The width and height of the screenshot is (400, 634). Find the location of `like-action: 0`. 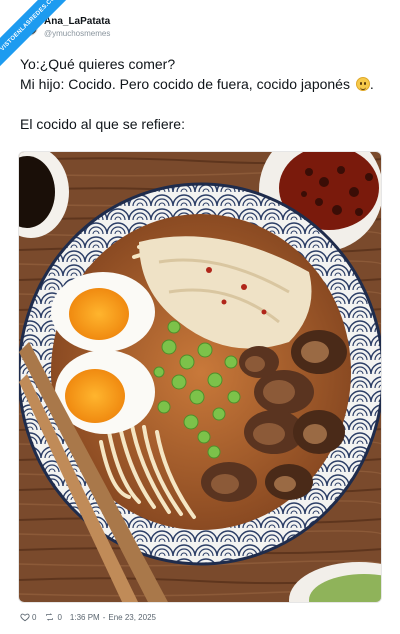

like-action: 0 is located at coordinates (28, 617).